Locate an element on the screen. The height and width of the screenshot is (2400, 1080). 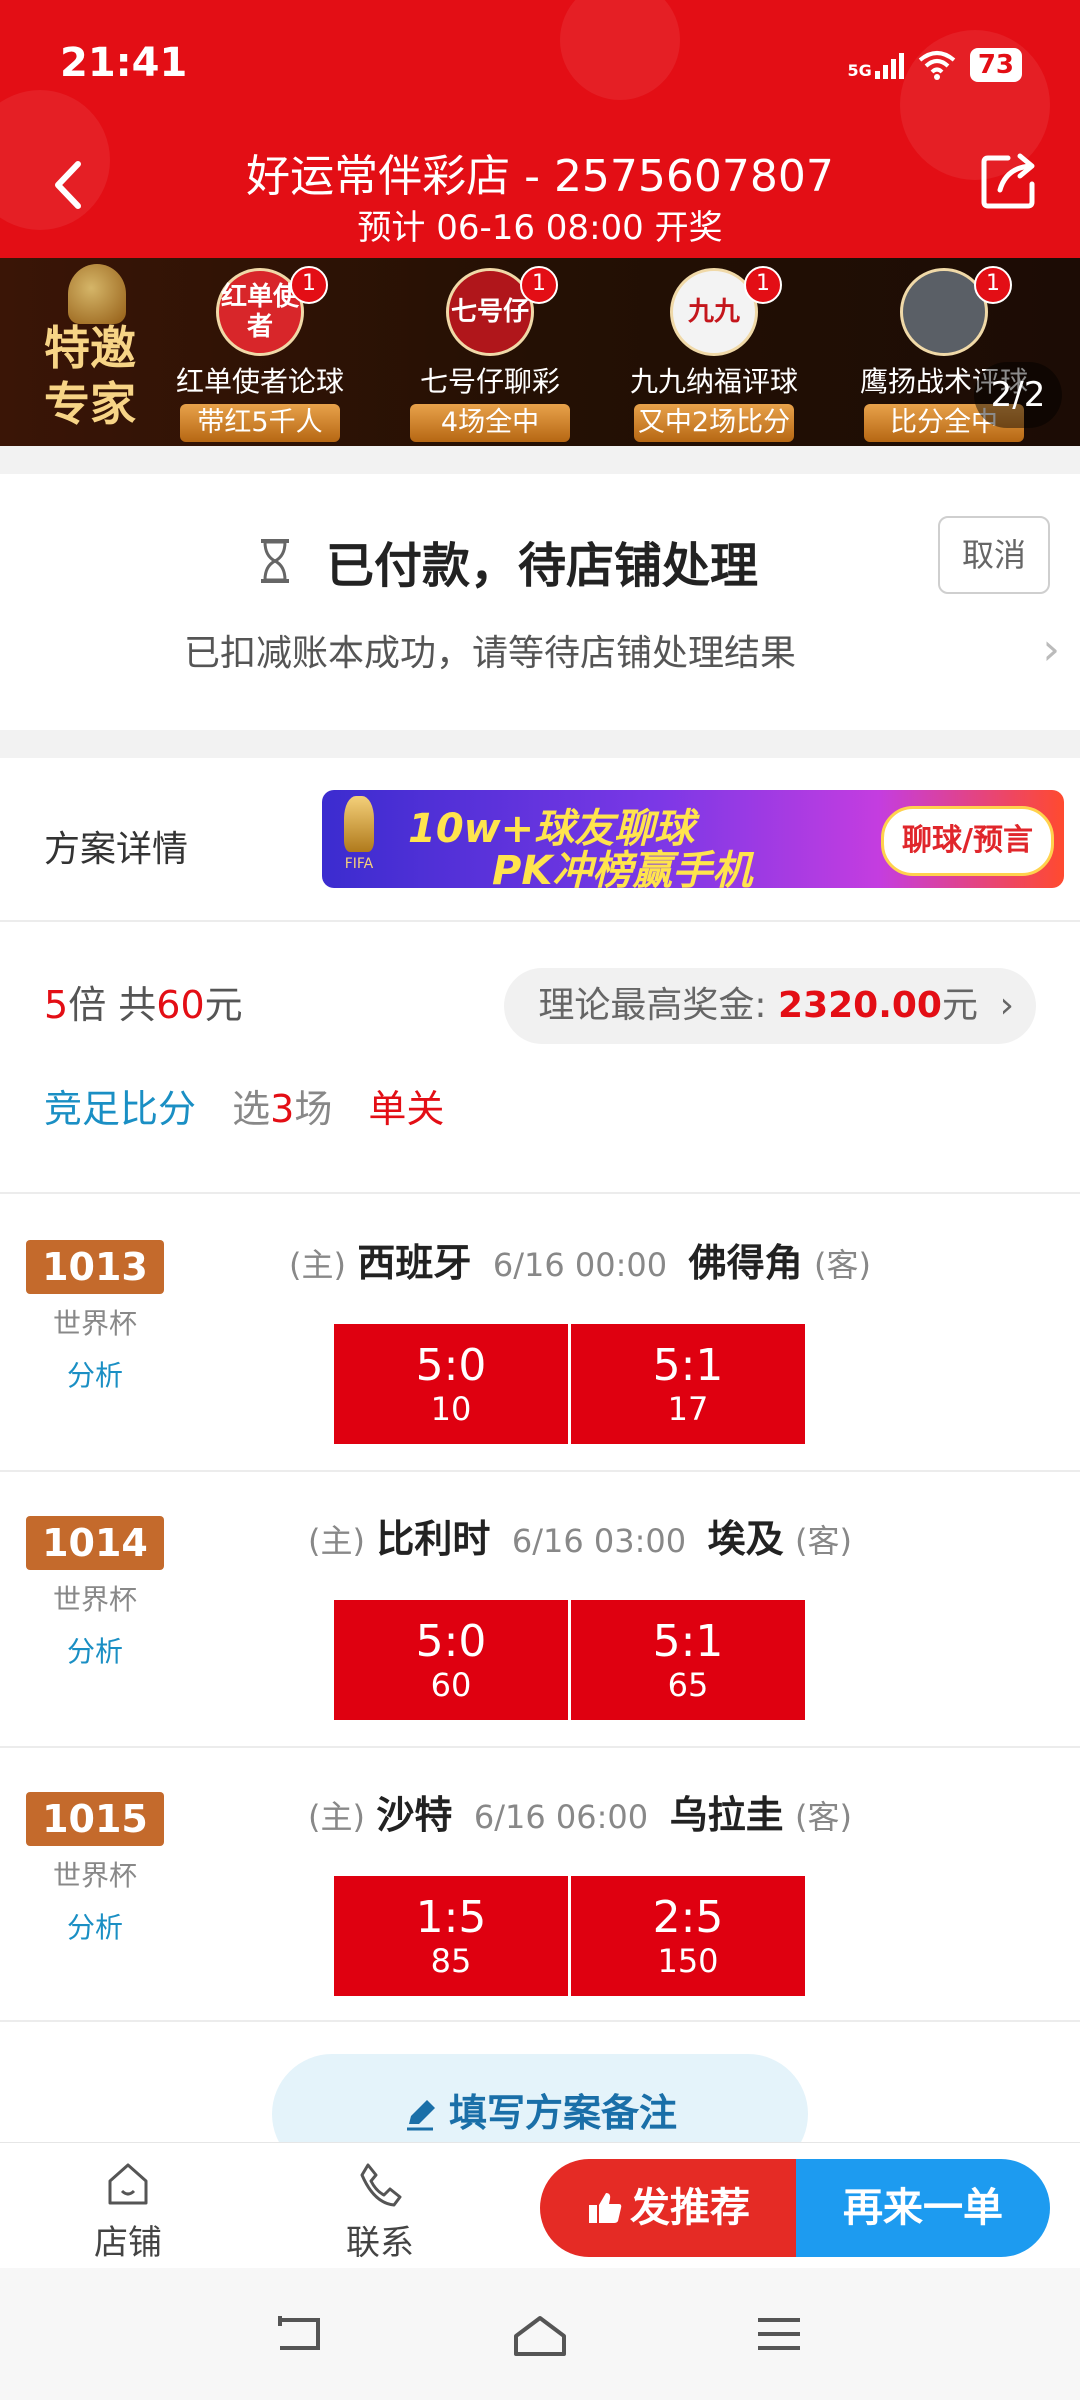
decor-ball is located at coordinates (620, 50).